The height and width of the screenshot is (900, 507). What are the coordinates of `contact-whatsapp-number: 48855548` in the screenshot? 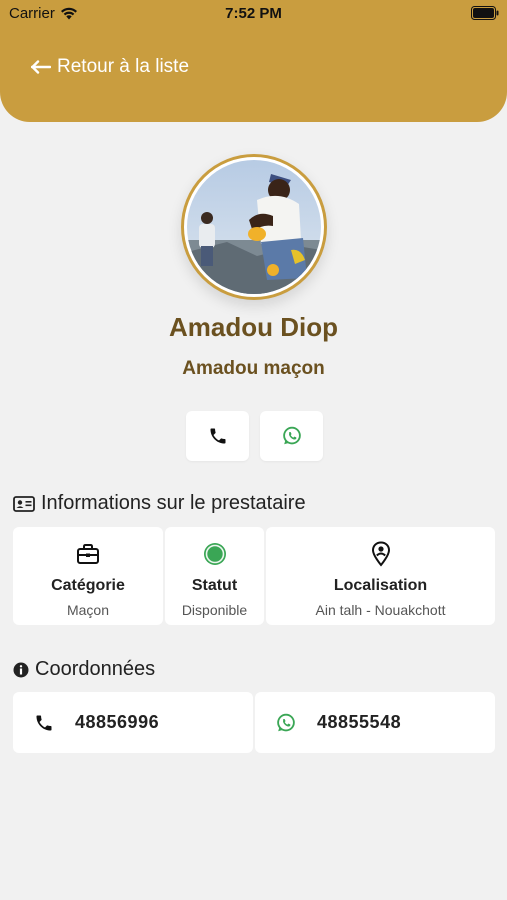 It's located at (359, 722).